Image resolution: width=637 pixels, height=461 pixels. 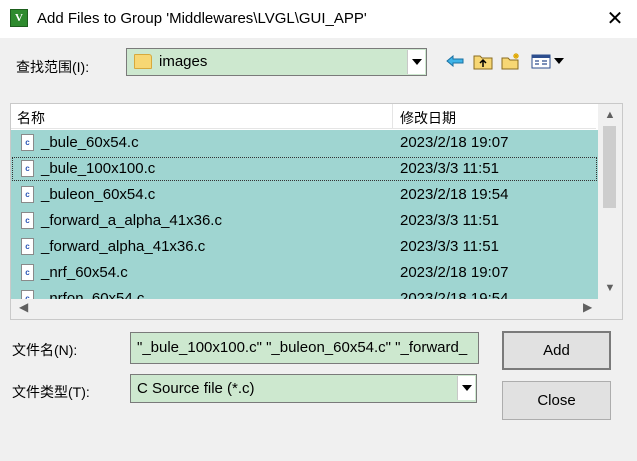 What do you see at coordinates (316, 309) in the screenshot?
I see `horizontal-scrollbar: ◀ ▶` at bounding box center [316, 309].